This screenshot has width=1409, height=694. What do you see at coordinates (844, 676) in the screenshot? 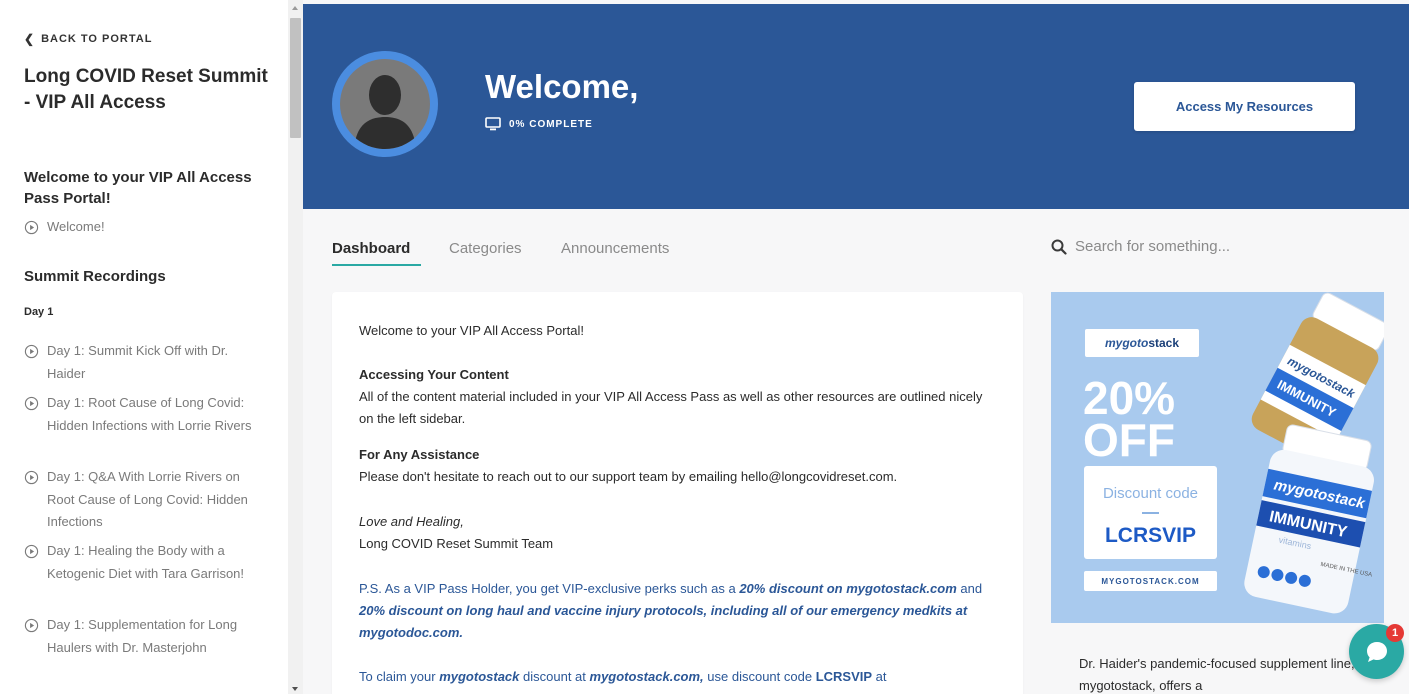
I see `claim-code: LCRSVIP` at bounding box center [844, 676].